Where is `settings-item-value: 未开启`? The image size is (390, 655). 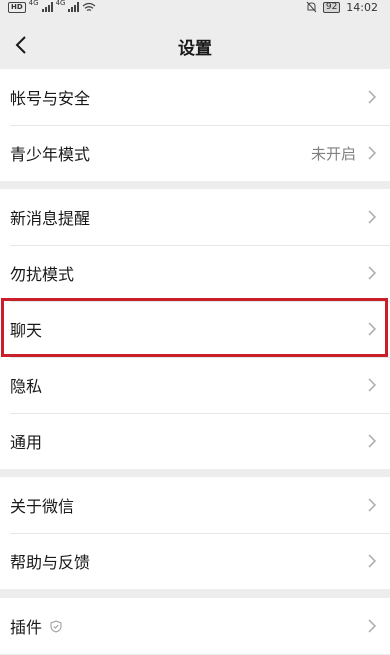
settings-item-value: 未开启 is located at coordinates (333, 153).